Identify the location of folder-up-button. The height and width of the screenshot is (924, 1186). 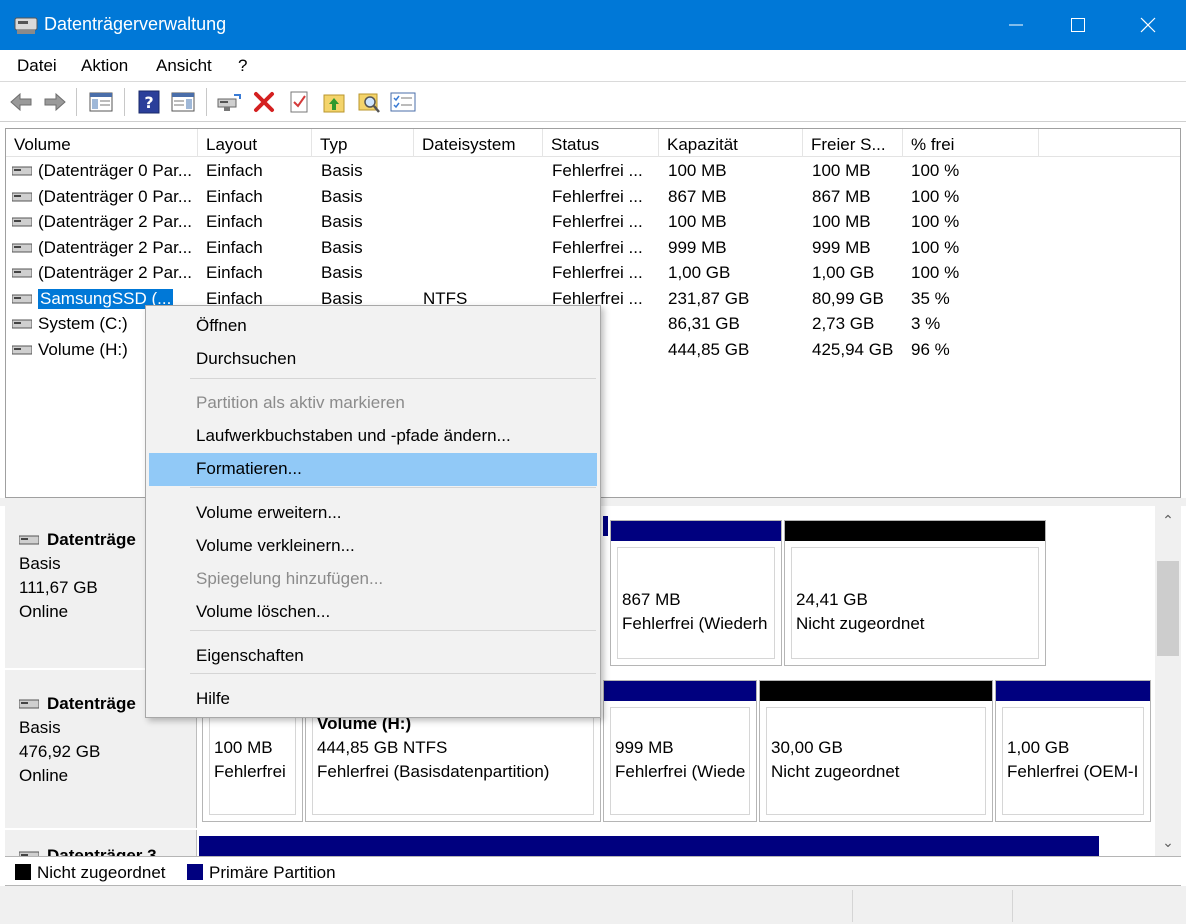
(334, 102).